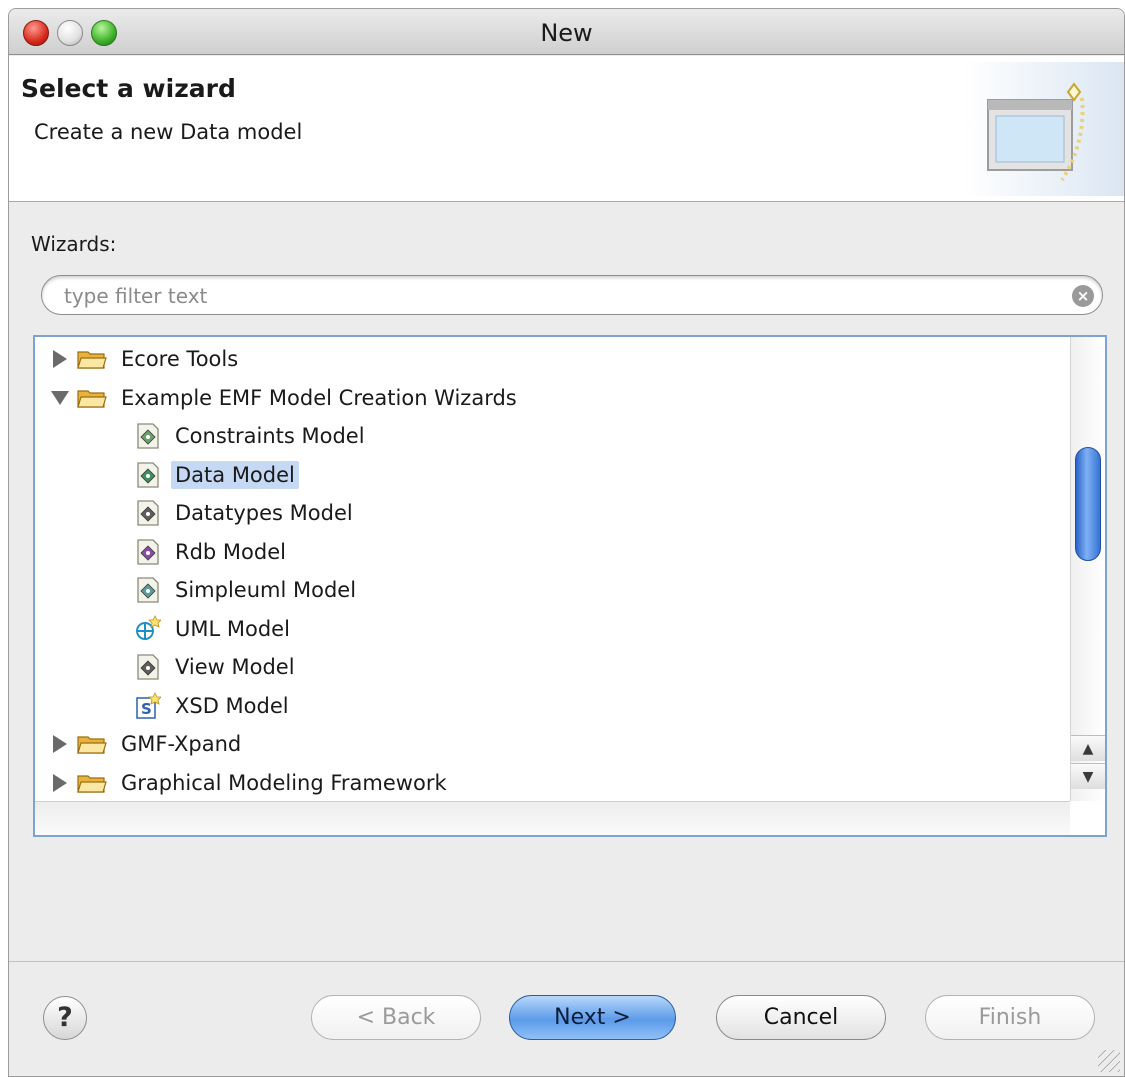 The image size is (1125, 1077). I want to click on next-button: Next >, so click(592, 1017).